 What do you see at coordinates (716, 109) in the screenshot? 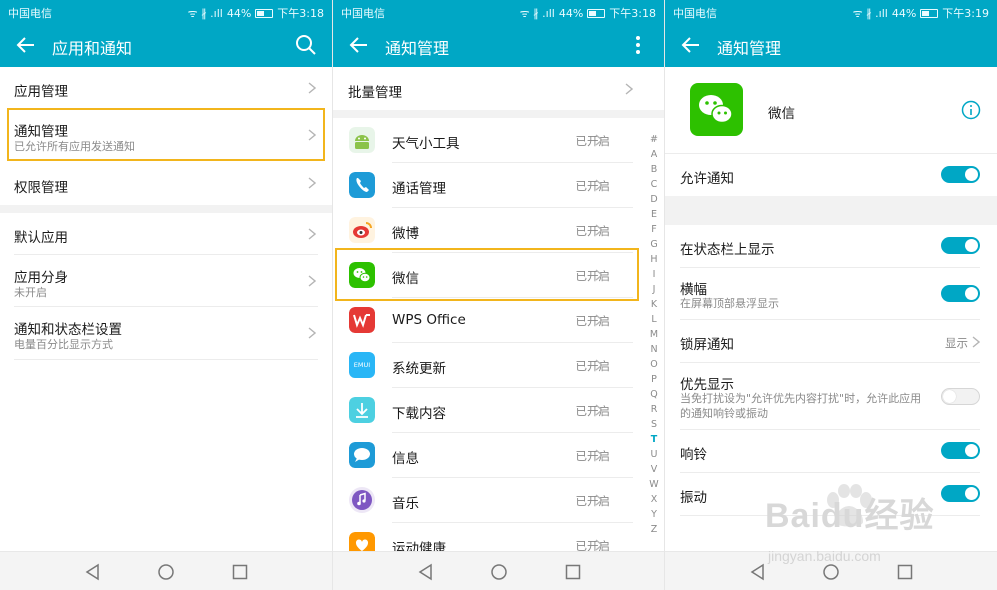
I see `wechat-icon` at bounding box center [716, 109].